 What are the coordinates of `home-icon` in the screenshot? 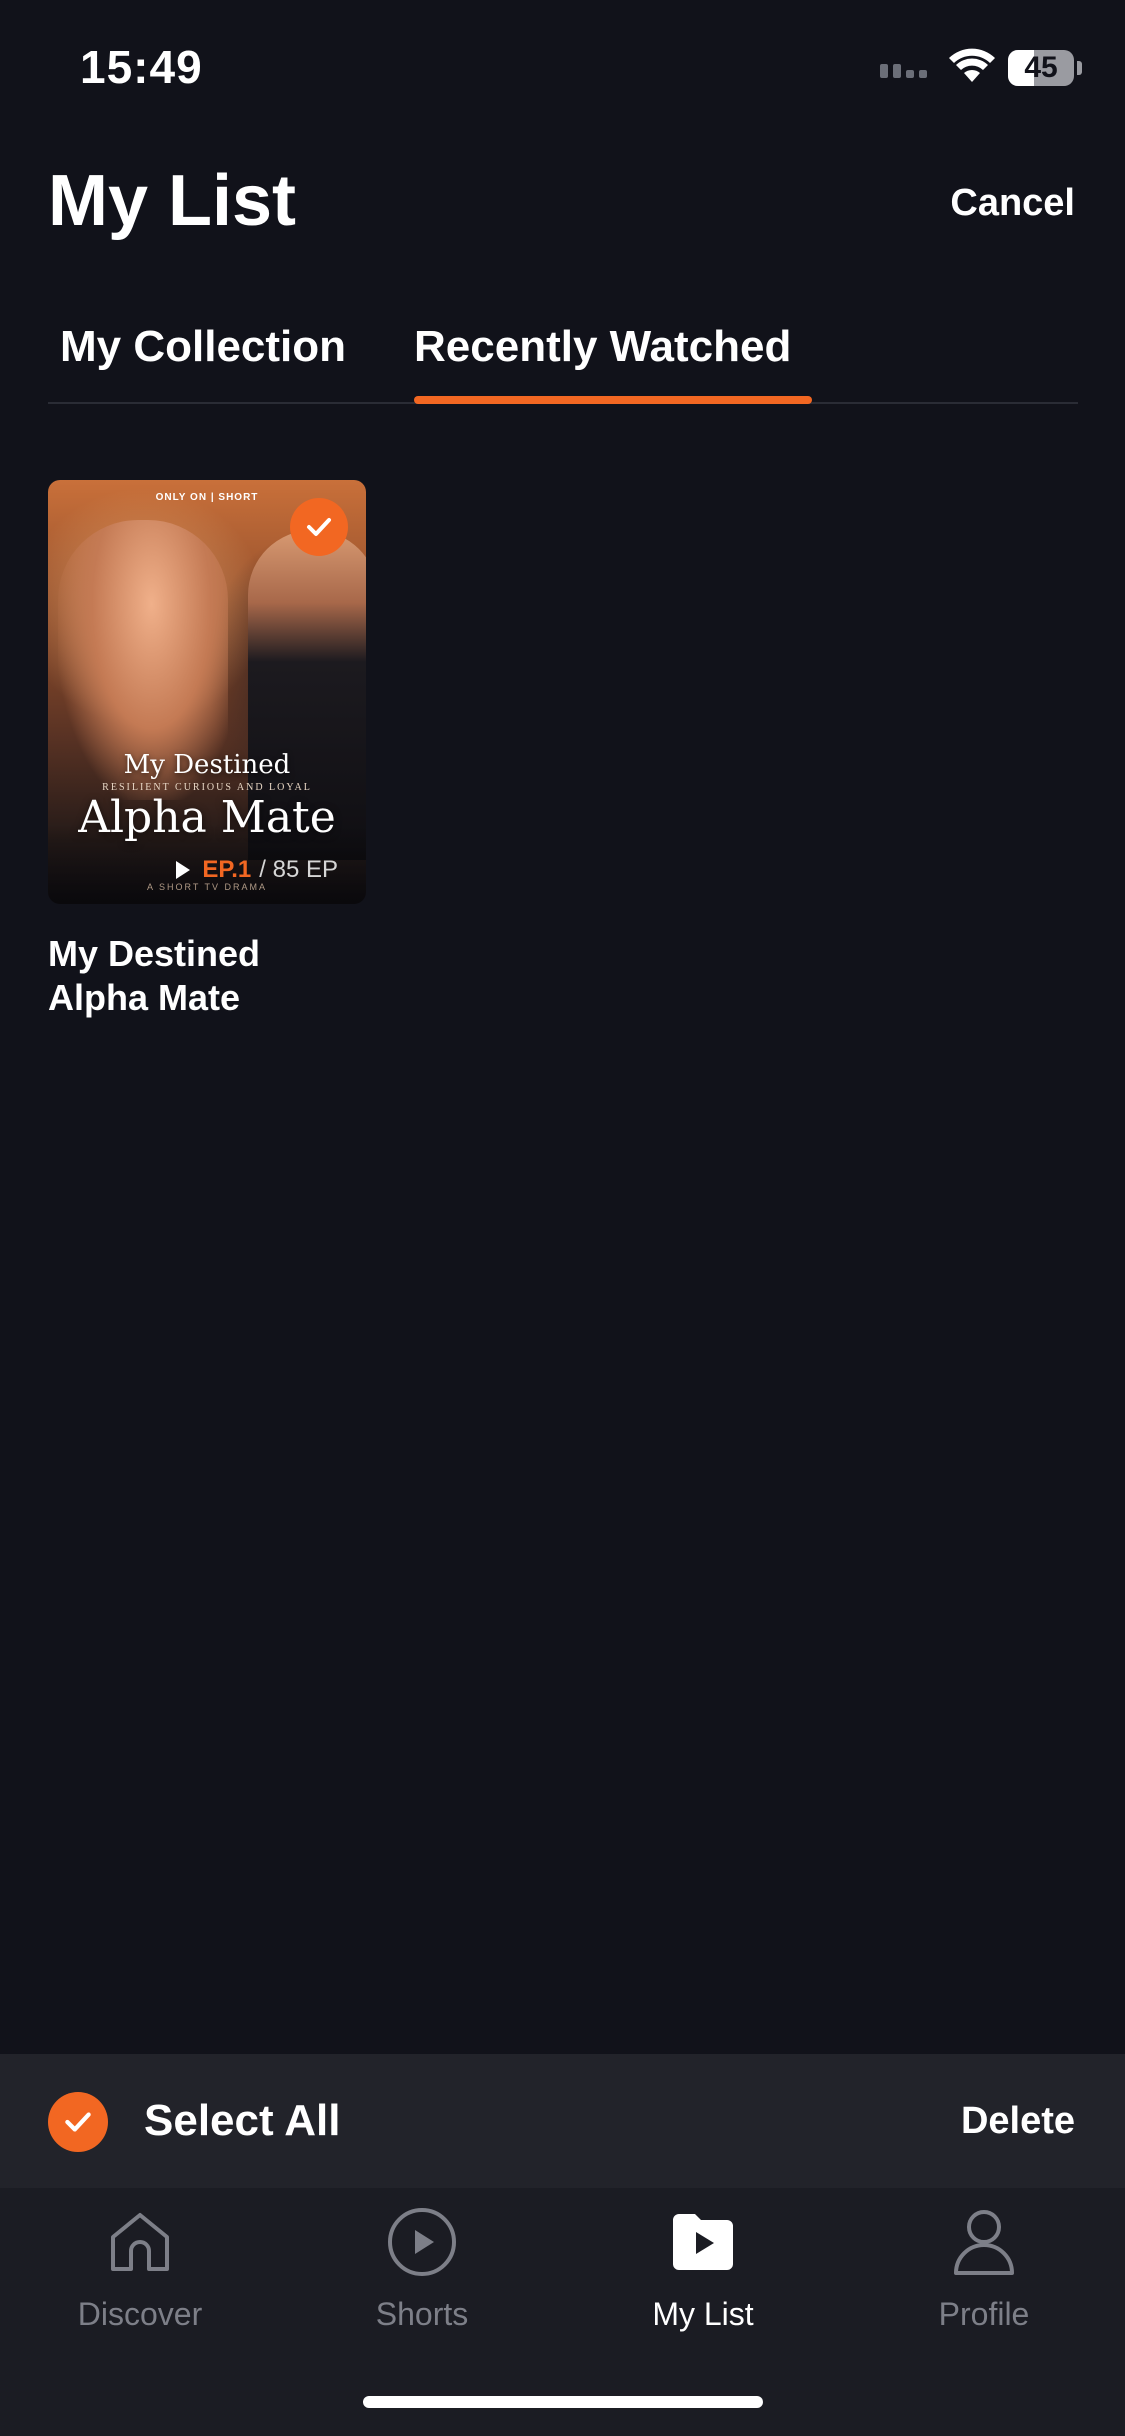 It's located at (140, 2242).